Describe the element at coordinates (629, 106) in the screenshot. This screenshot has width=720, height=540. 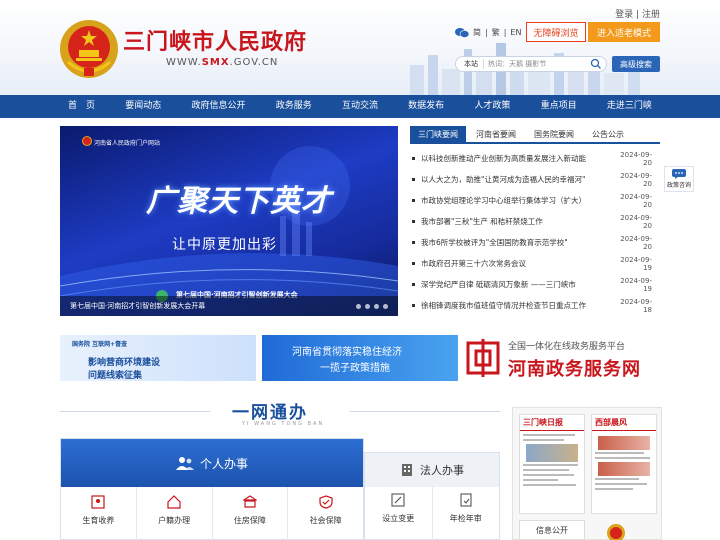
I see `nav-item-about-city: 走进三门峡` at that location.